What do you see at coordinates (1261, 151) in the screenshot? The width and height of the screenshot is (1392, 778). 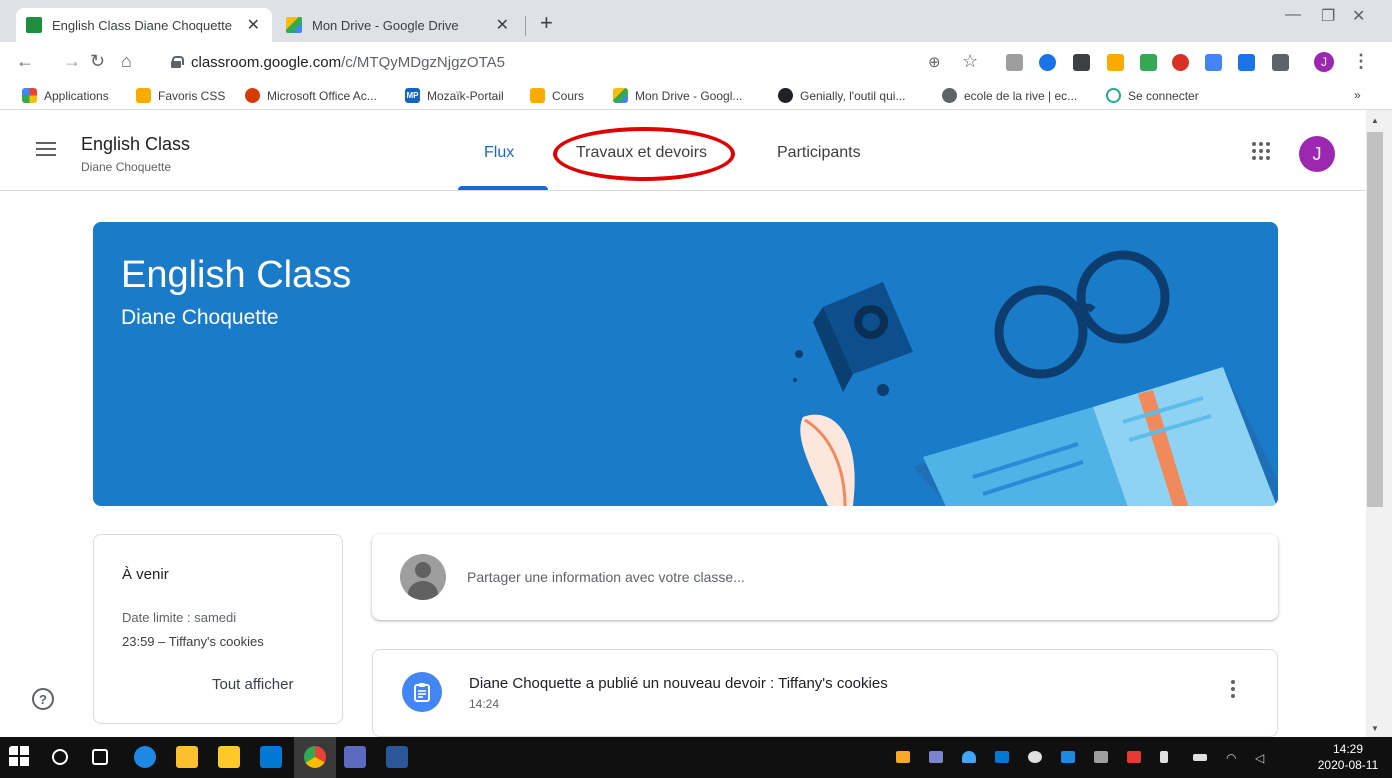 I see `google-apps-icon` at bounding box center [1261, 151].